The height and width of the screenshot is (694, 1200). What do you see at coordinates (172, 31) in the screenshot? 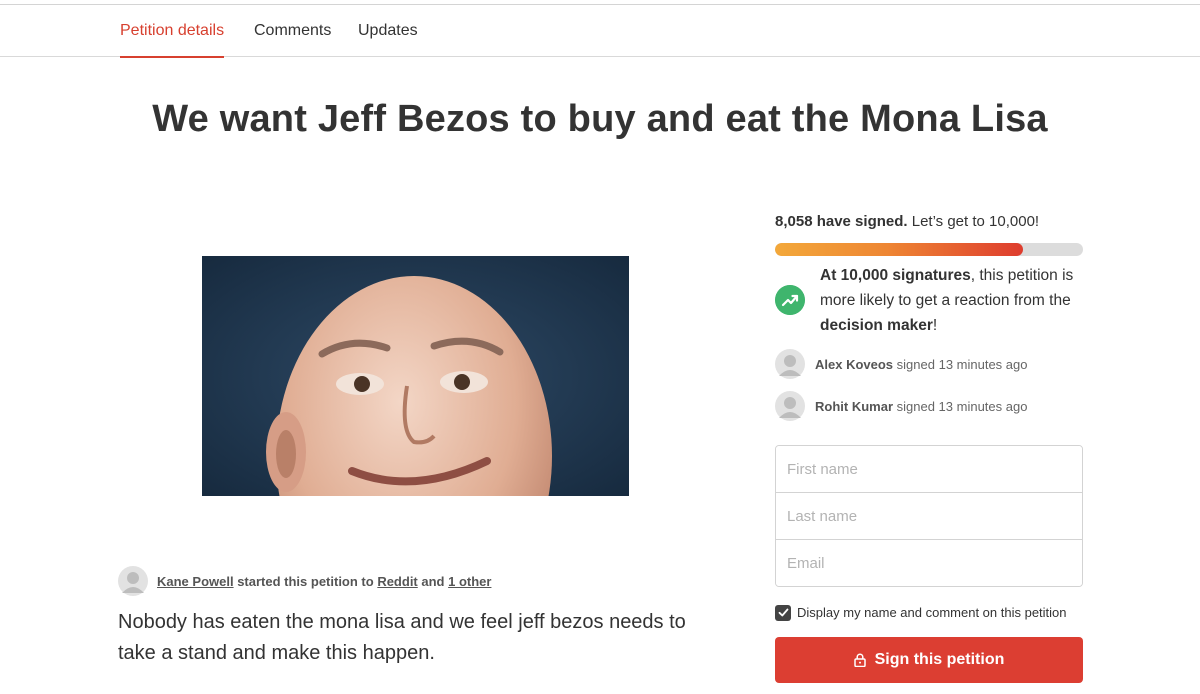
I see `tab-petition-details: Petition details` at bounding box center [172, 31].